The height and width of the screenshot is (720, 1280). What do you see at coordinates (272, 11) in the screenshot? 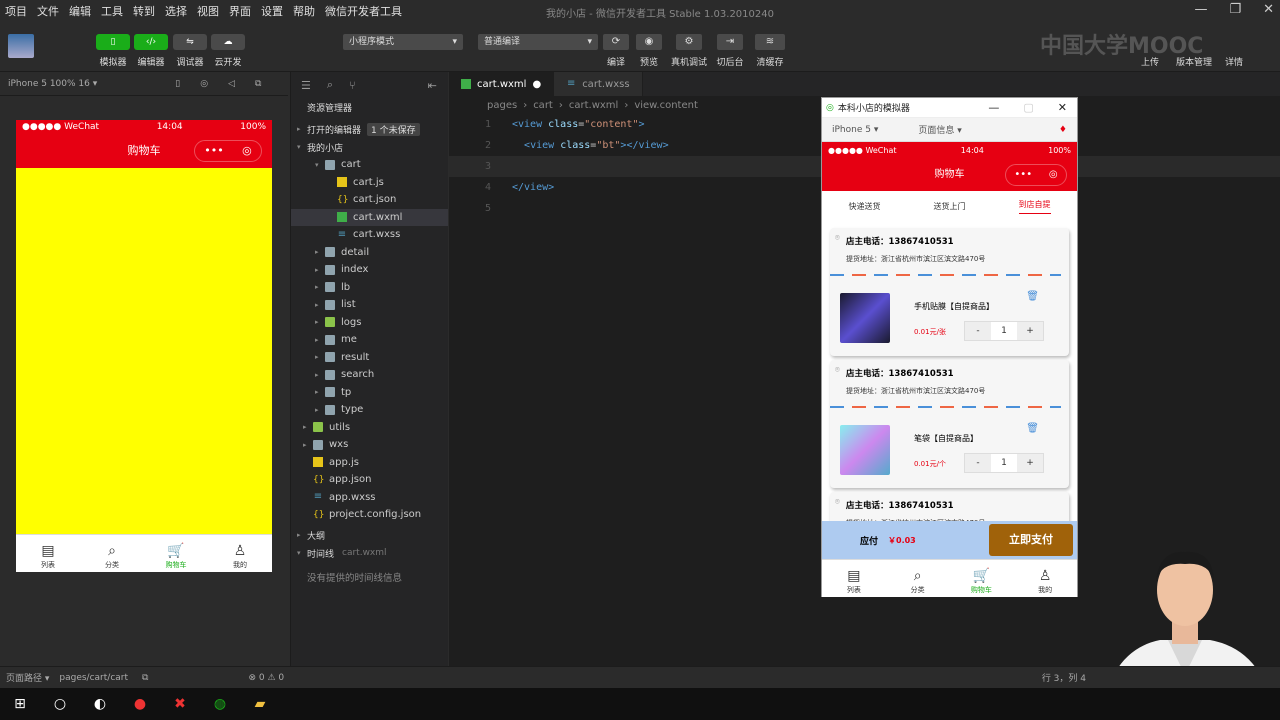
I see `menu-item: 设置` at bounding box center [272, 11].